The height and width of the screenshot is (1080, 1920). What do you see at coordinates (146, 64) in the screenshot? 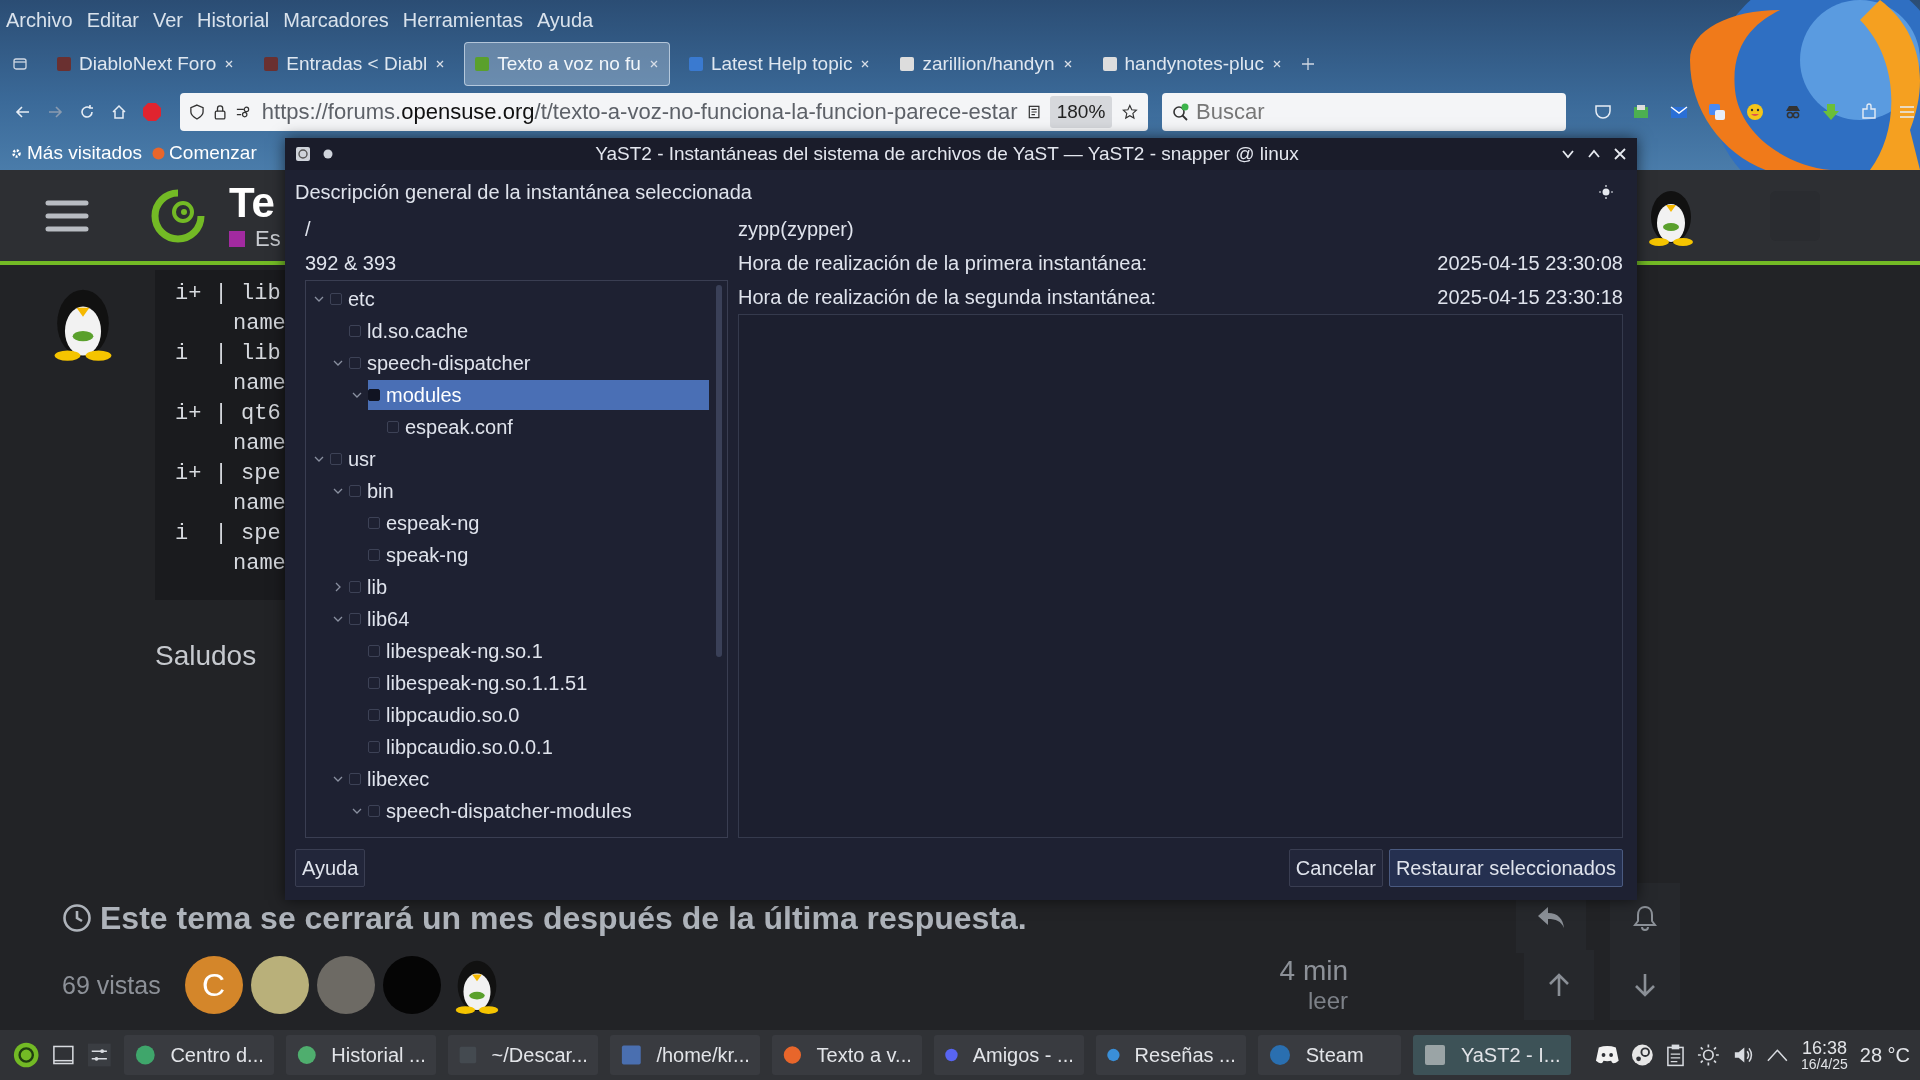
I see `browser-tab: DiabloNext Foro` at bounding box center [146, 64].